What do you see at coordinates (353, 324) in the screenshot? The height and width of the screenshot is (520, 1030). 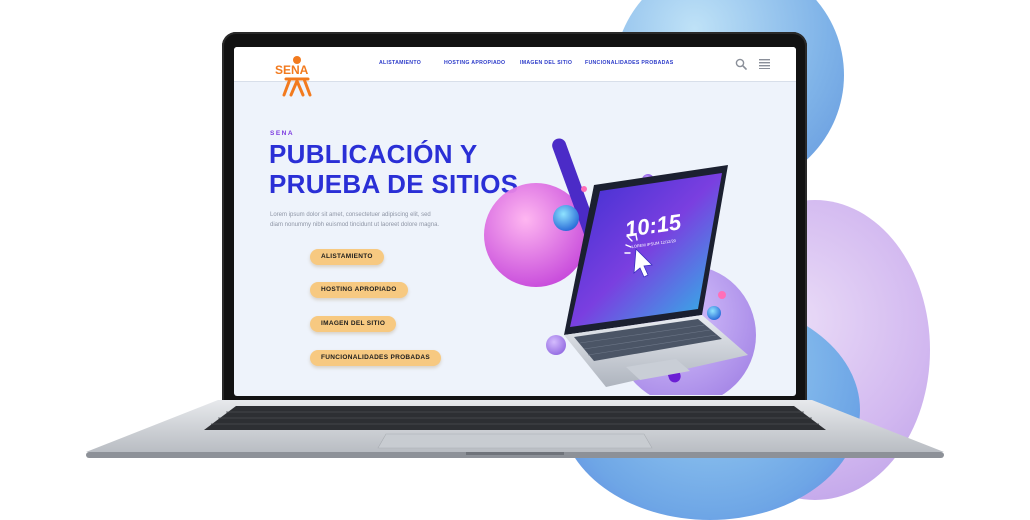 I see `imagen-del-sitio-button: IMAGEN DEL SITIO` at bounding box center [353, 324].